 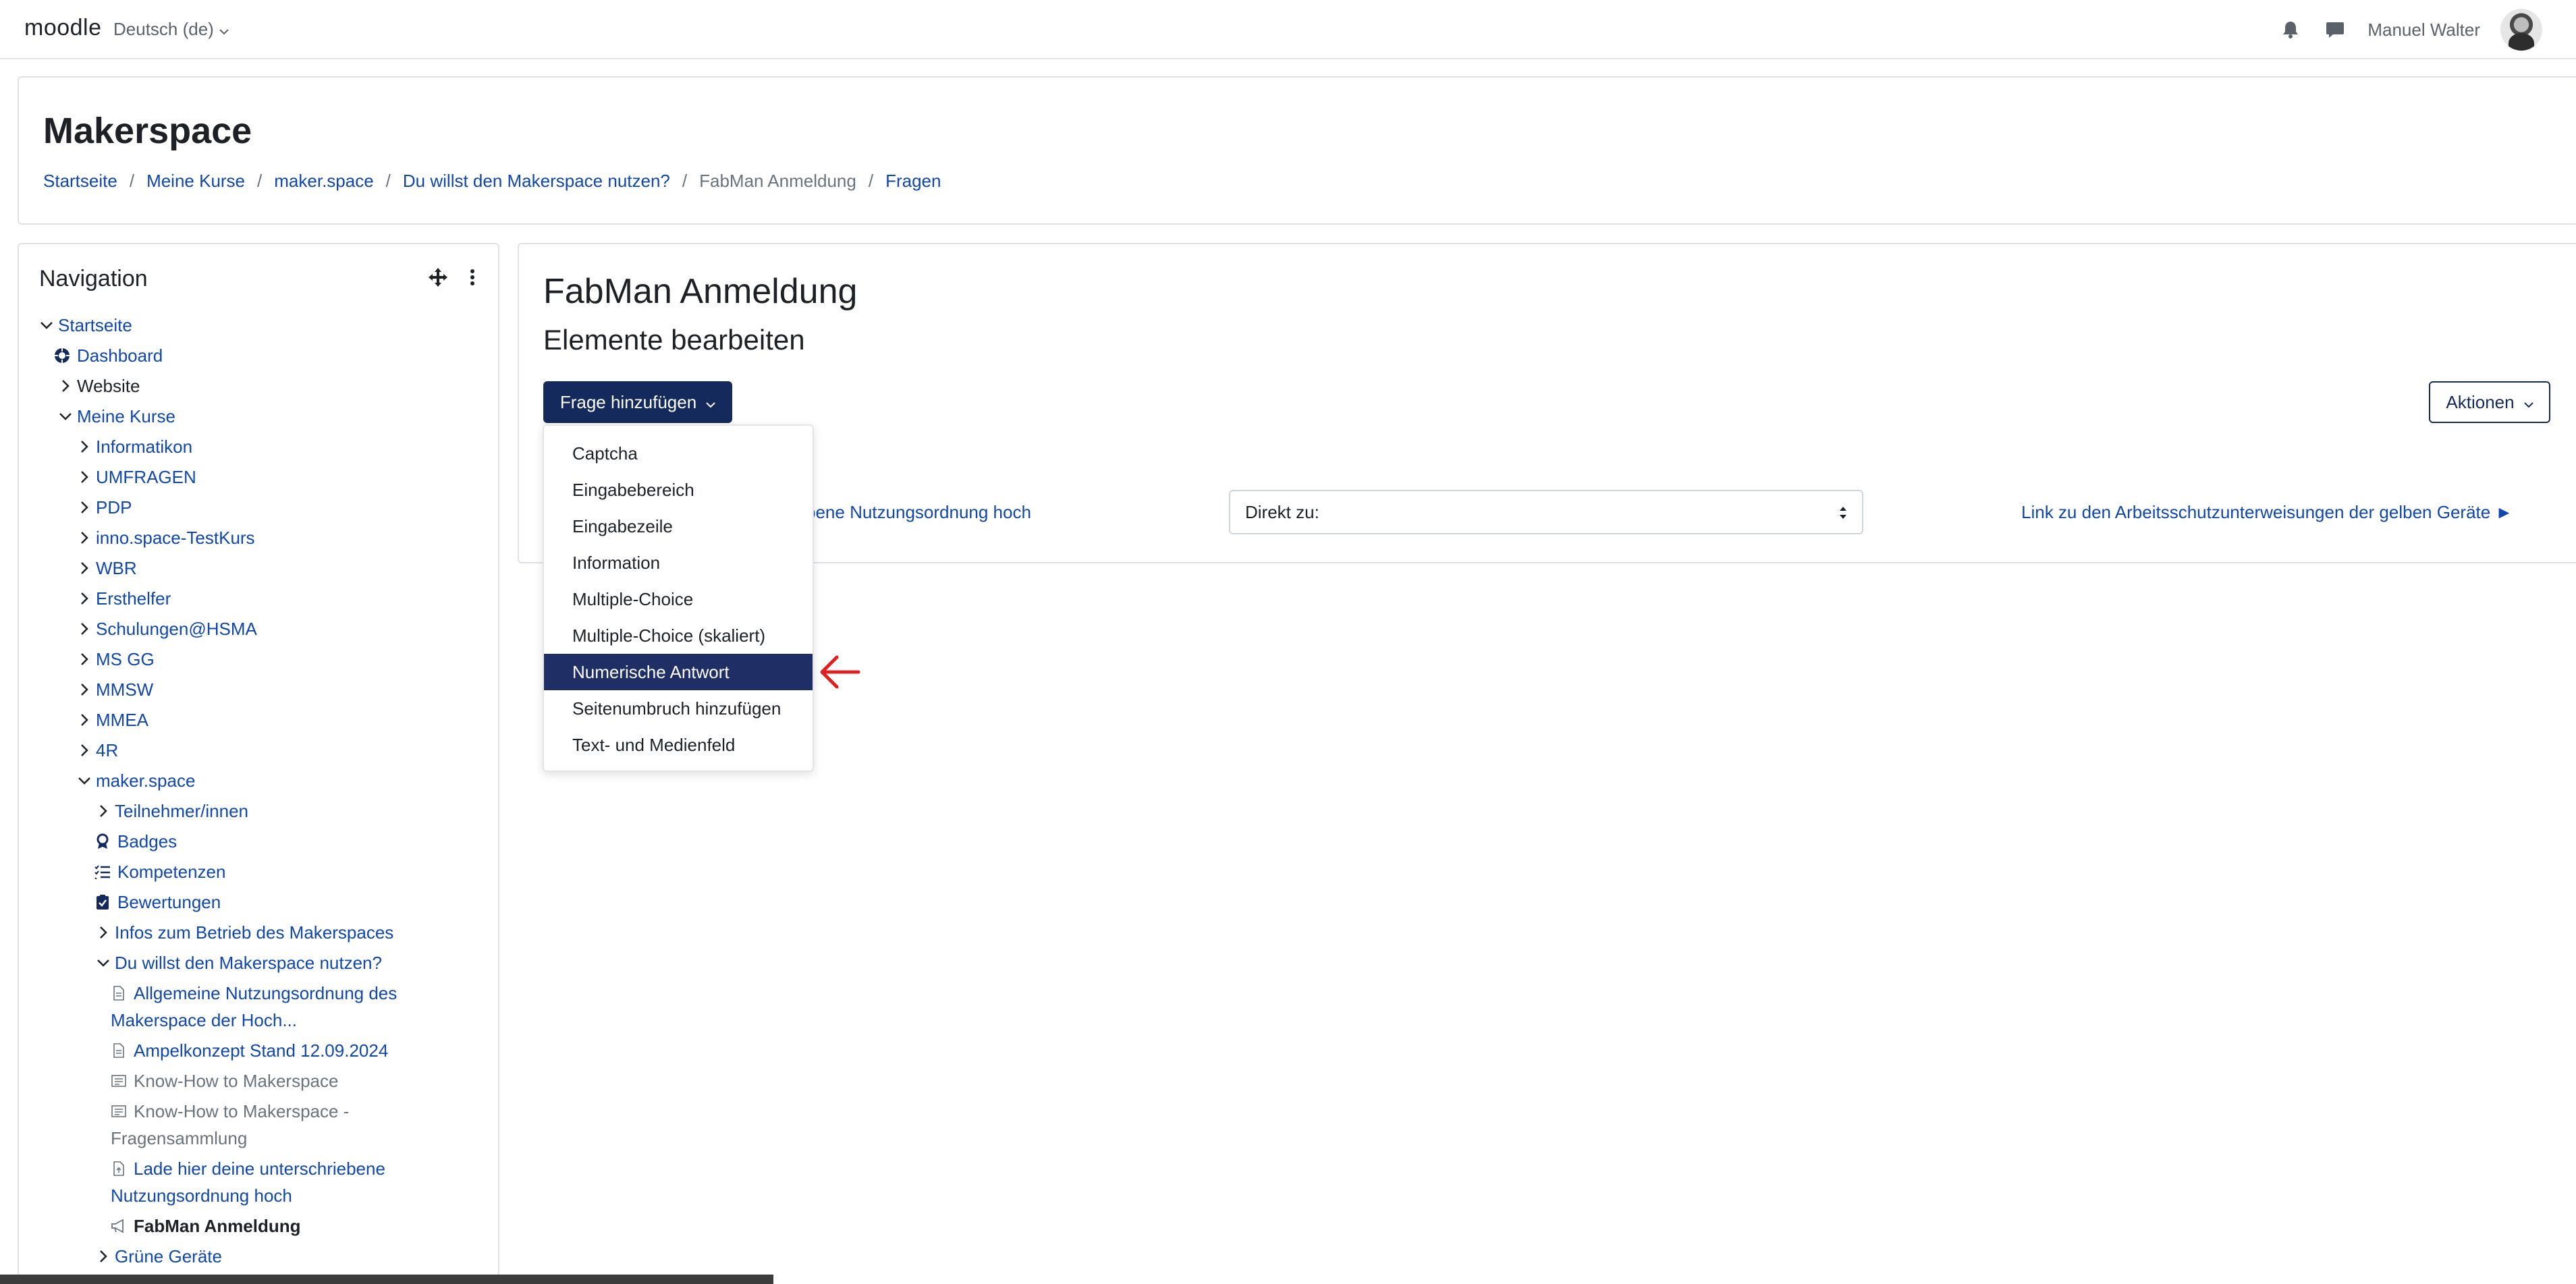 I want to click on tree-item-course: MMEA, so click(x=112, y=719).